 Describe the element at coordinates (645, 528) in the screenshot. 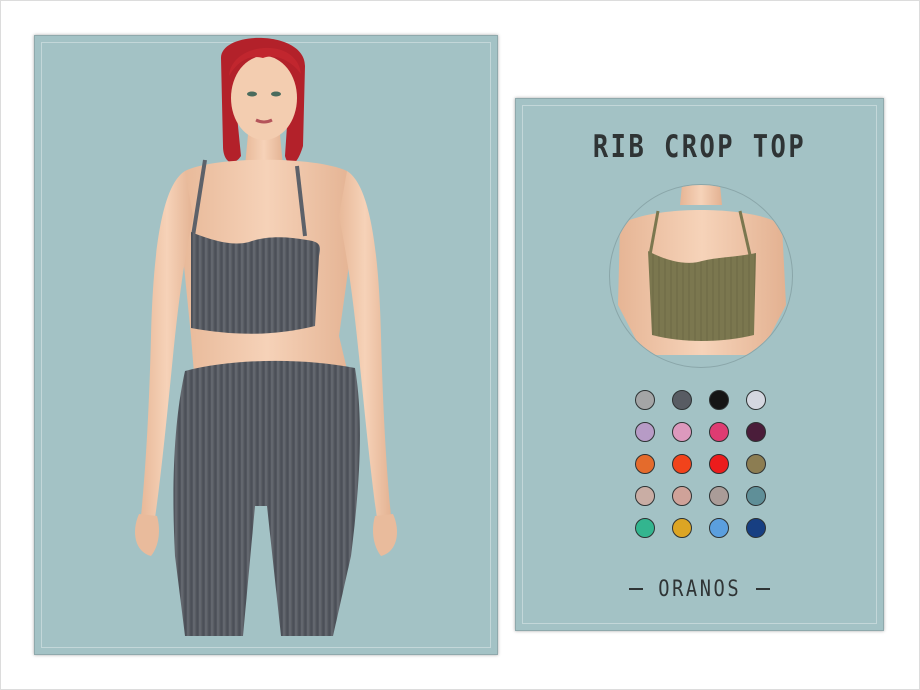

I see `swatch-mint-green` at that location.